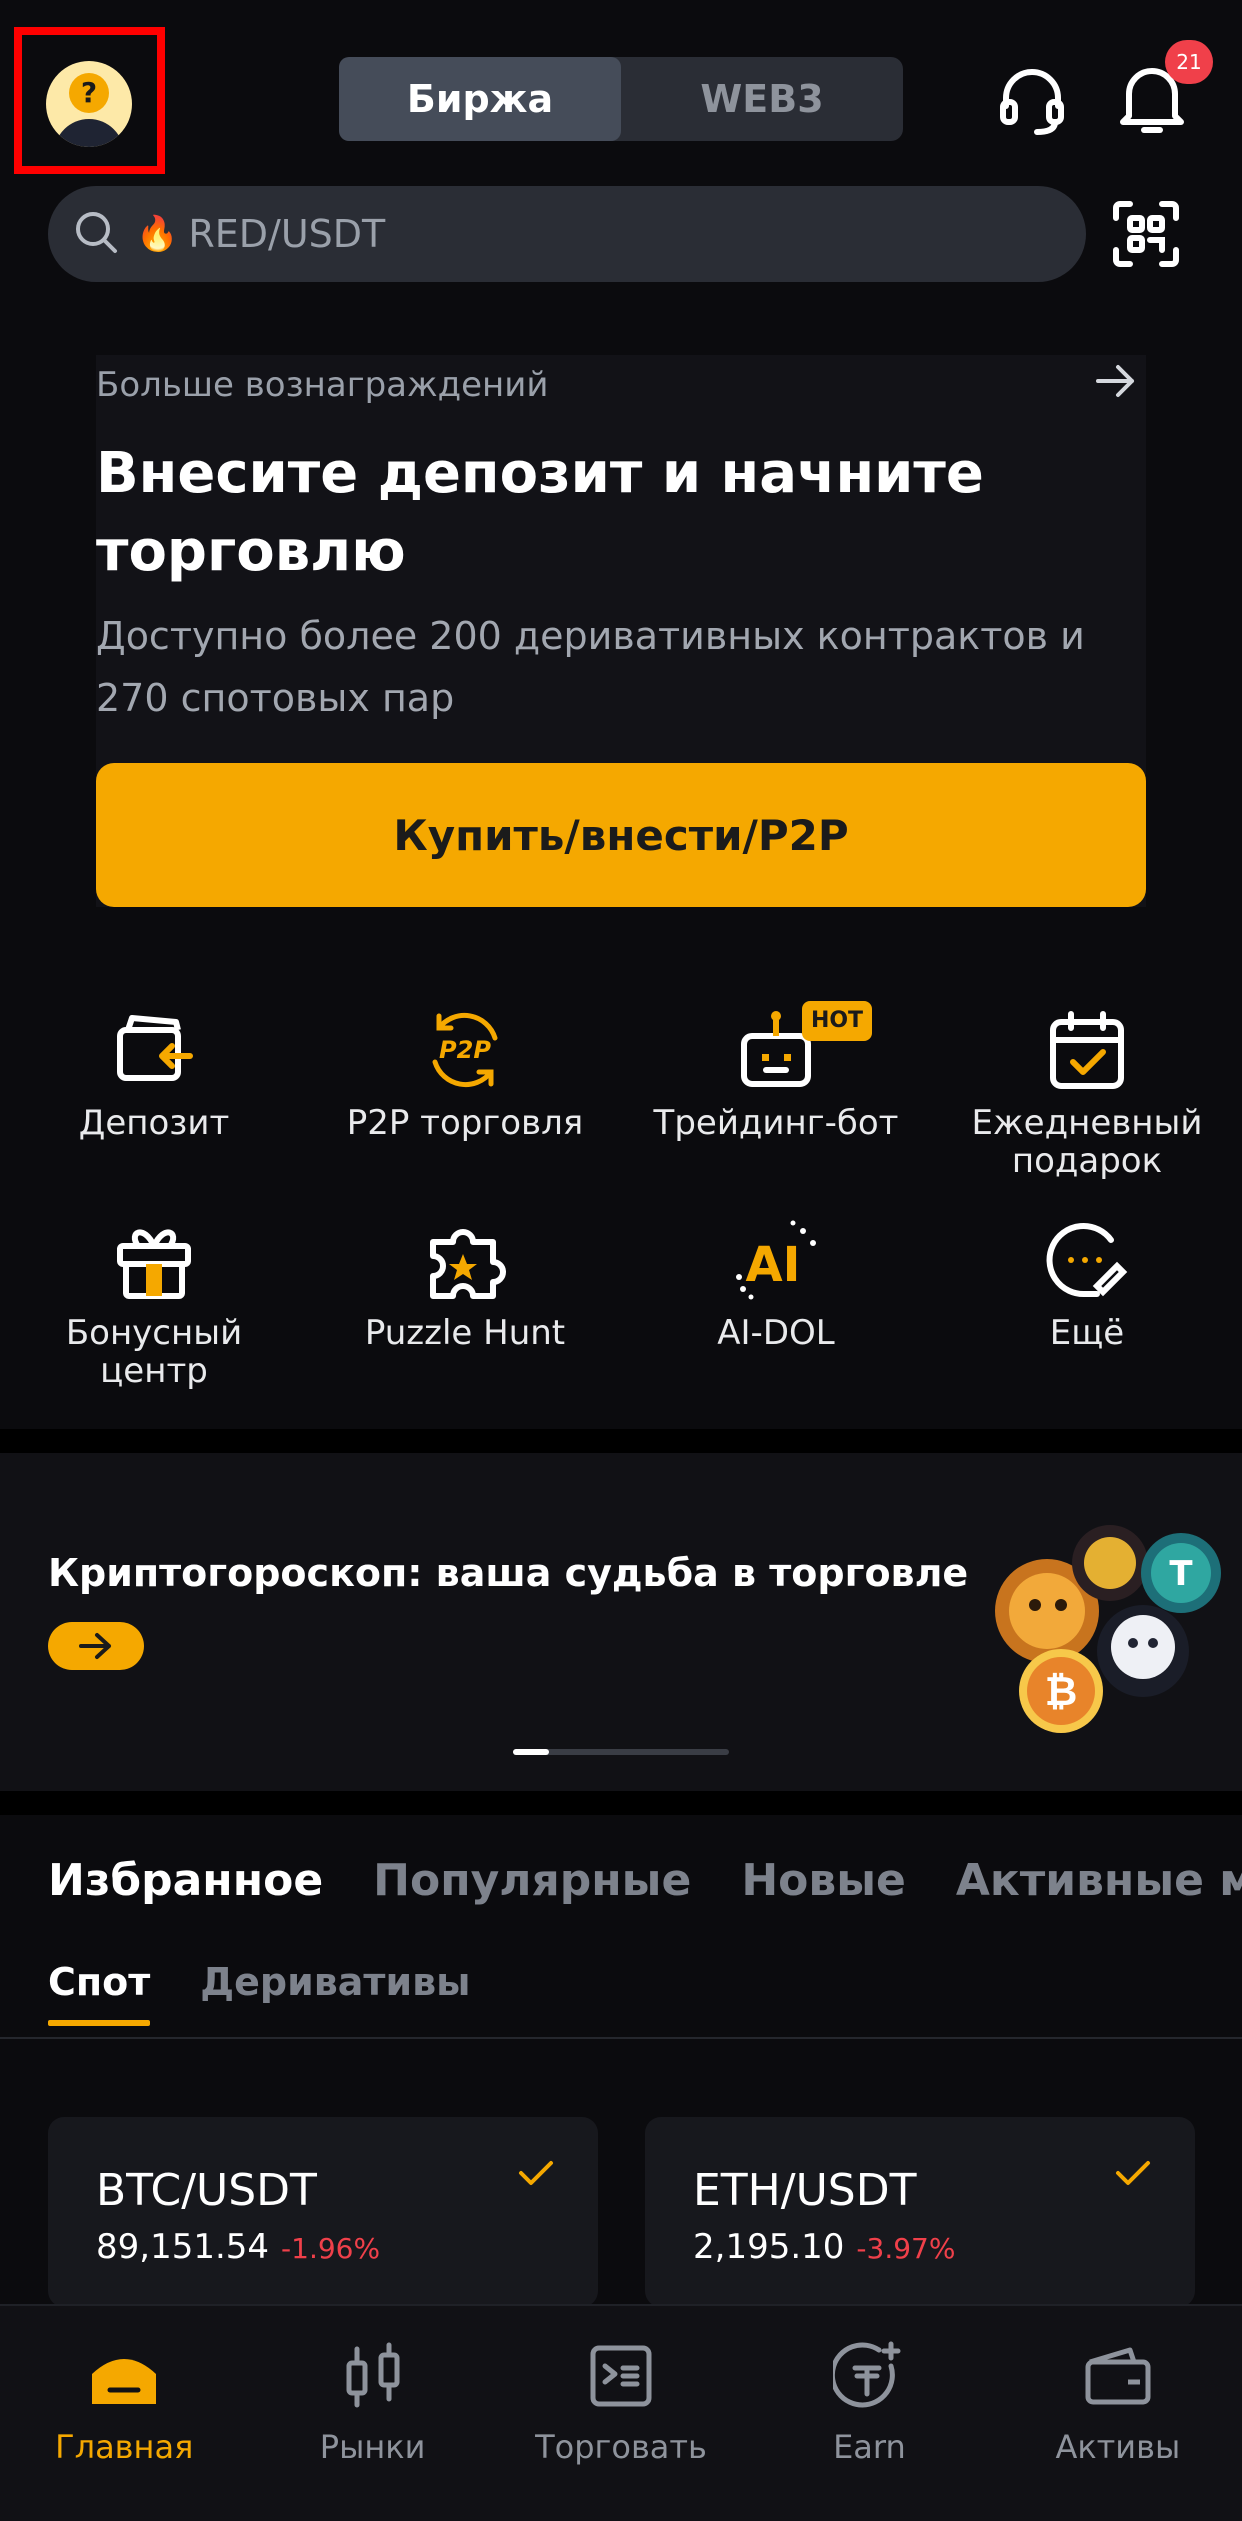 Image resolution: width=1242 pixels, height=2521 pixels. I want to click on subtab-derivatives: Деривативы, so click(335, 1993).